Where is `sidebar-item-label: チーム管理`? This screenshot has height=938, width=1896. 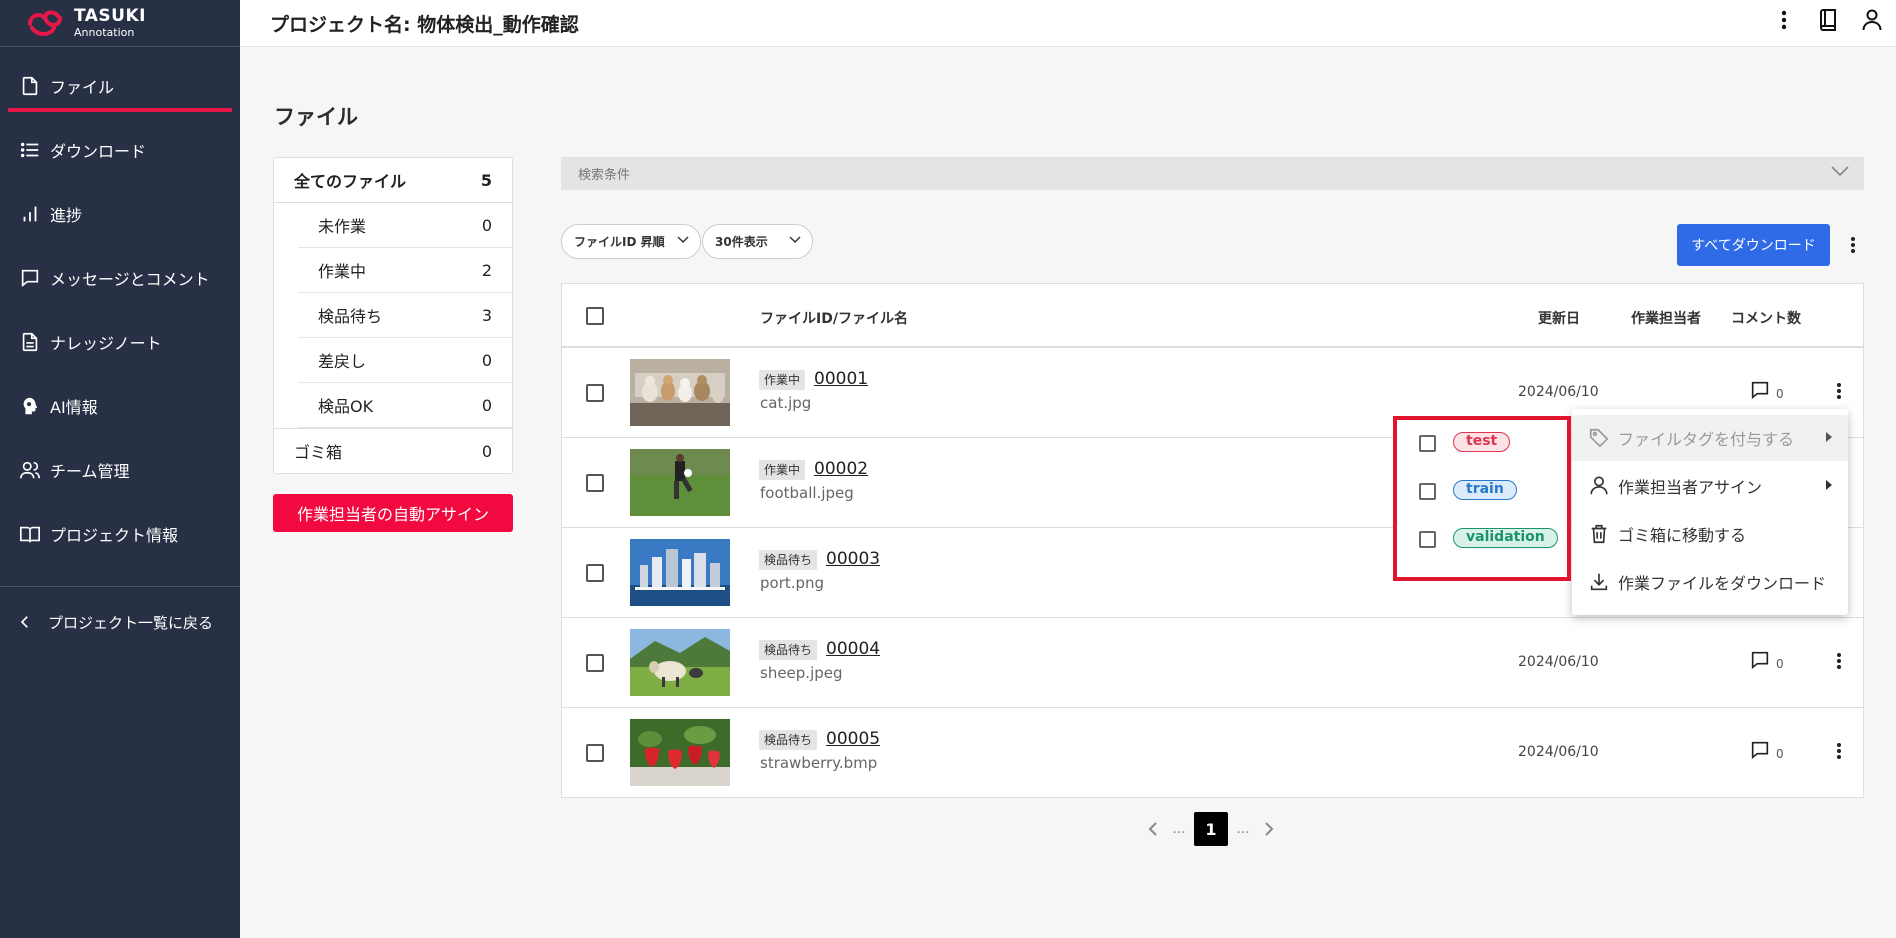 sidebar-item-label: チーム管理 is located at coordinates (90, 471).